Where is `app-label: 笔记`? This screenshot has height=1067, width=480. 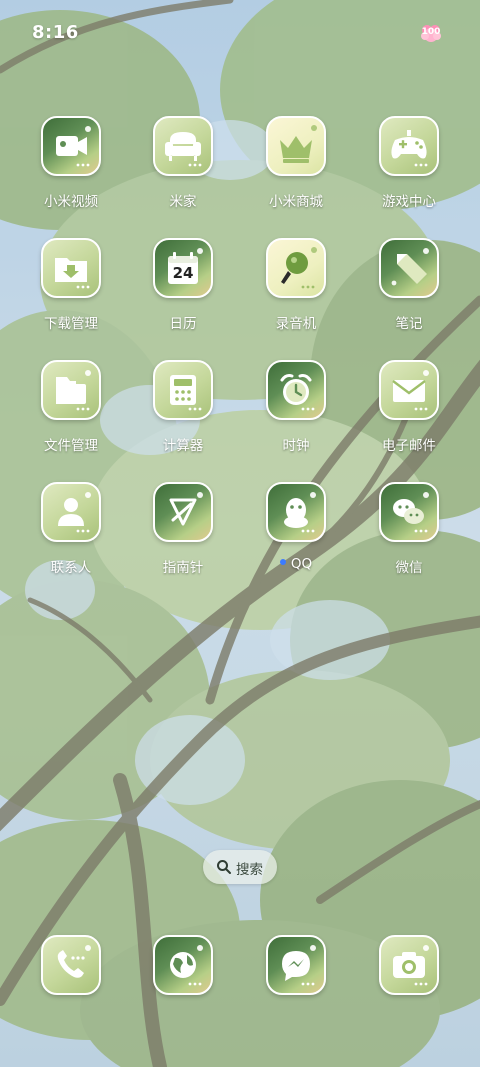
app-label: 笔记 is located at coordinates (409, 324).